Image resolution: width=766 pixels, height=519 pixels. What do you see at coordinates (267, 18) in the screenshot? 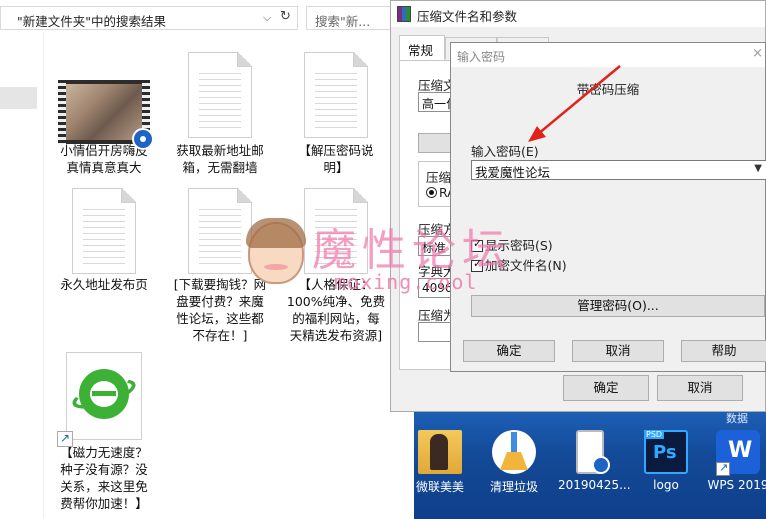
I see `chevron-down-icon: ⌵` at bounding box center [267, 18].